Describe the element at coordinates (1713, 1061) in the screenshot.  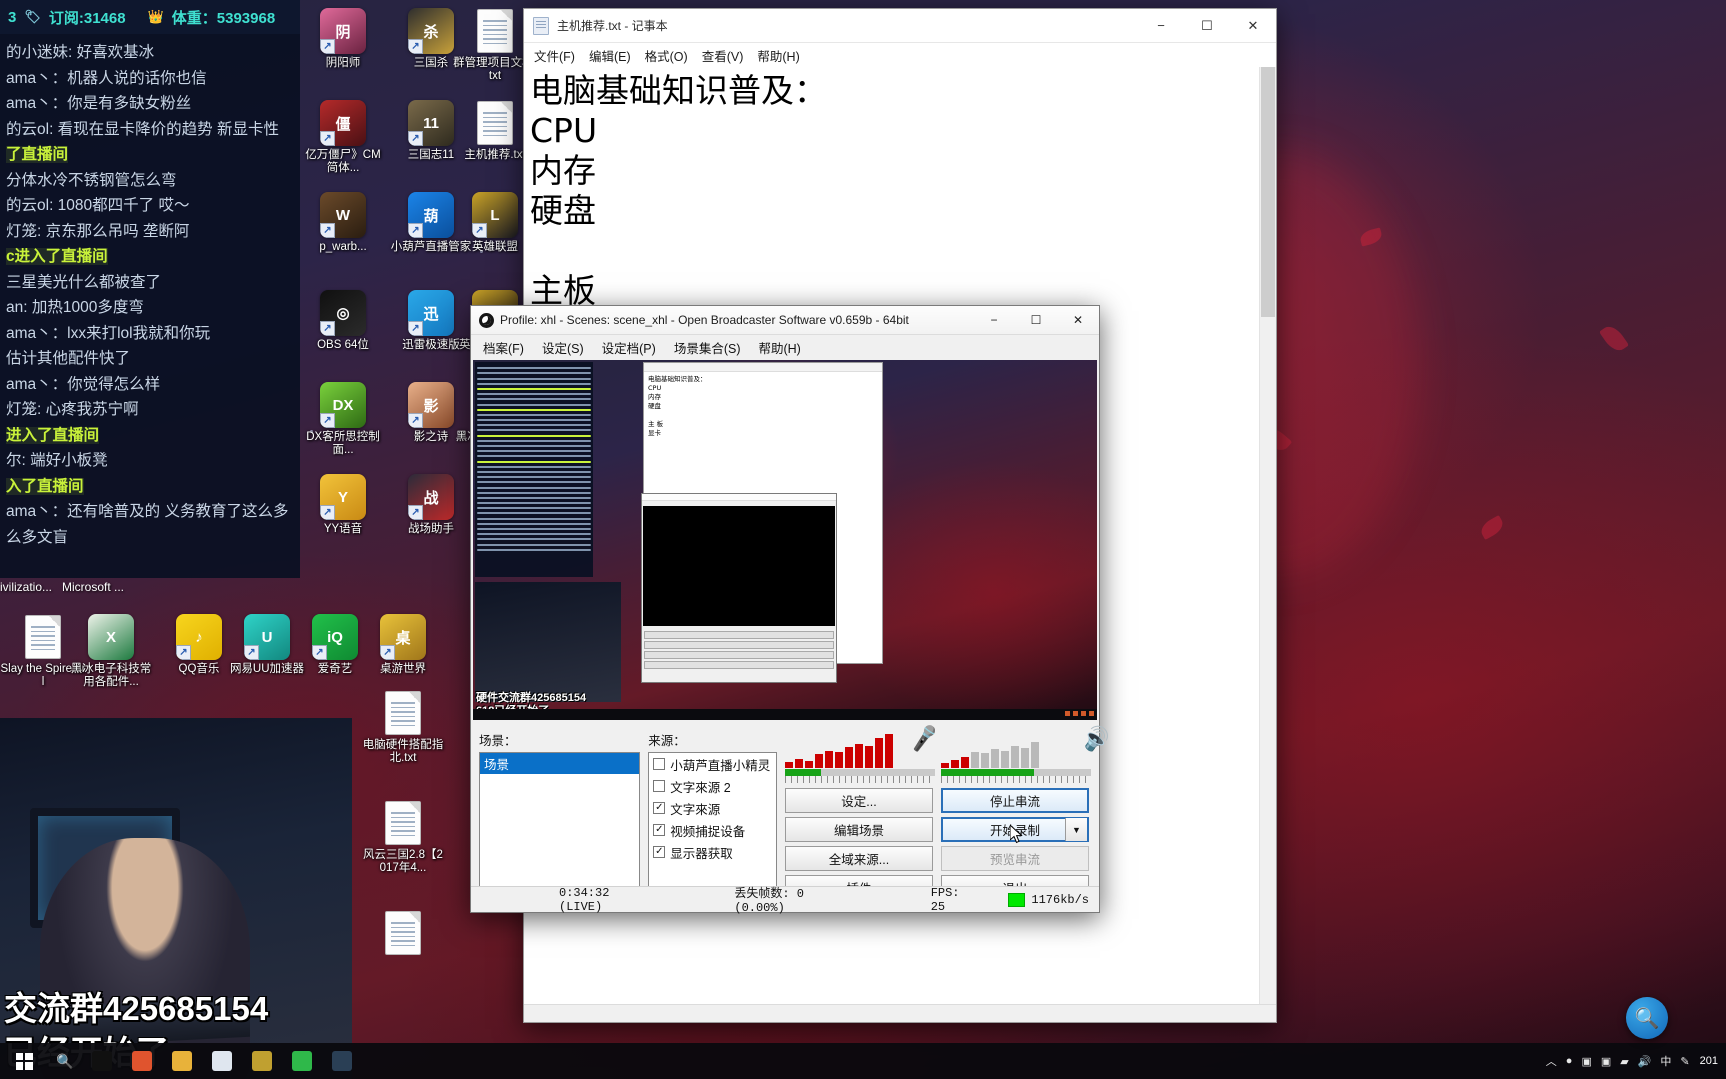
I see `taskbar-clock: 201` at that location.